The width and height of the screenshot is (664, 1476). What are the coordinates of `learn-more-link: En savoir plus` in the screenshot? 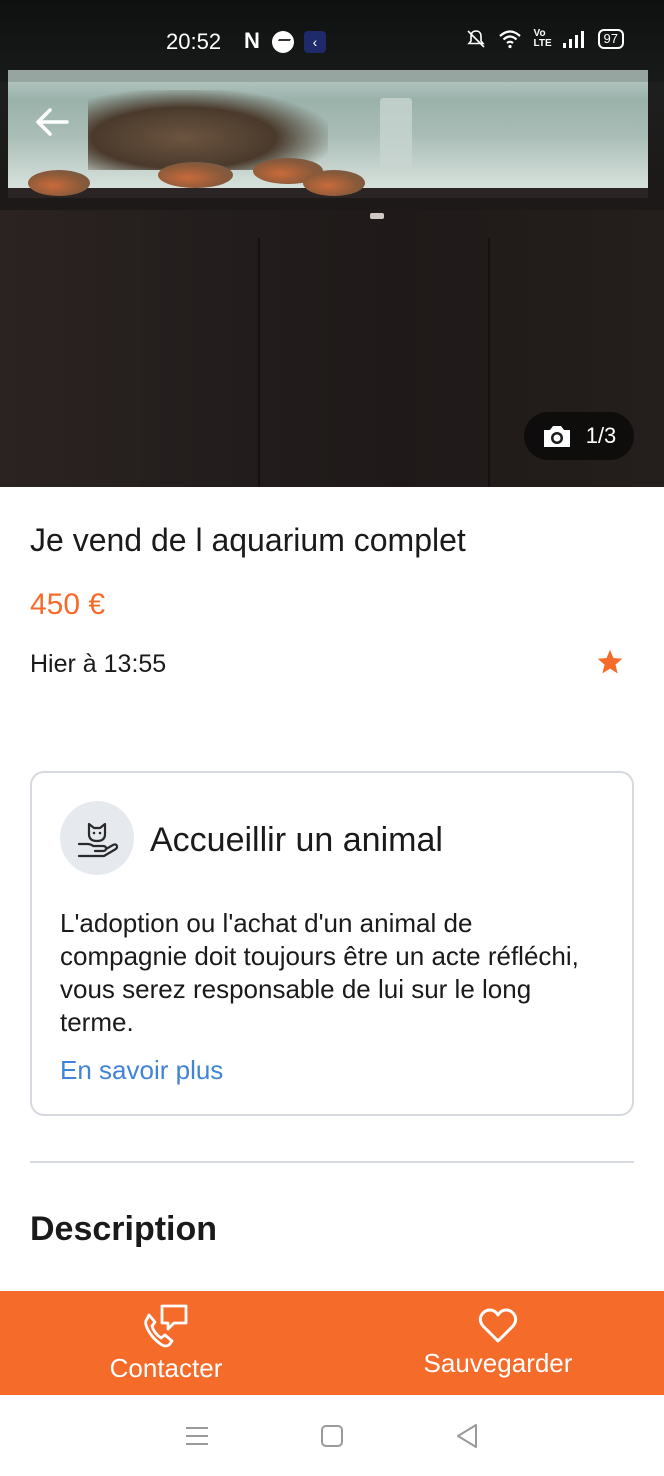 It's located at (141, 1070).